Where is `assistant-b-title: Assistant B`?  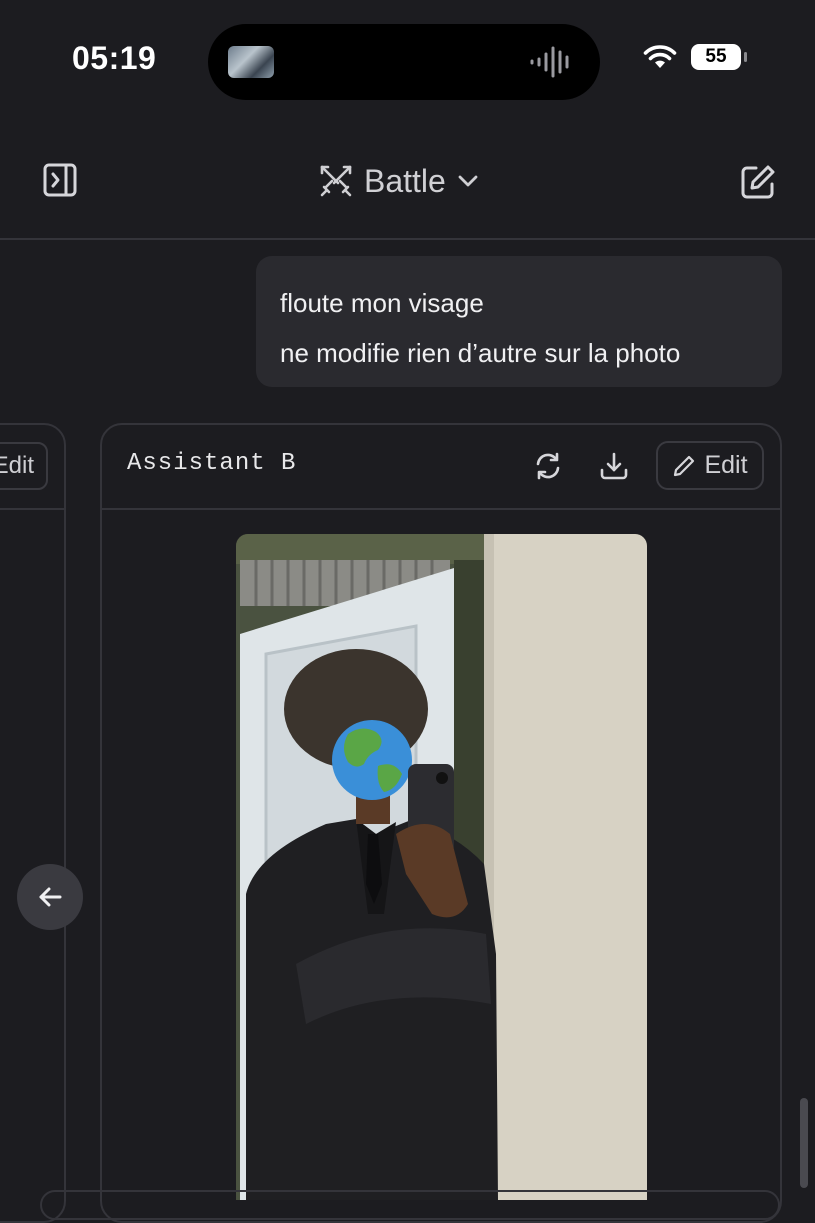 assistant-b-title: Assistant B is located at coordinates (212, 463).